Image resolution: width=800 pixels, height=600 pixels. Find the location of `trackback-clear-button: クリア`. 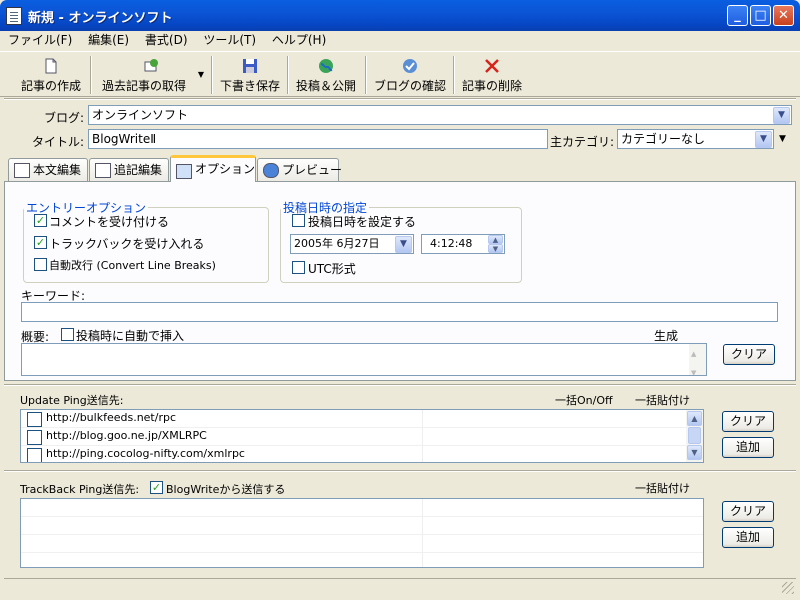

trackback-clear-button: クリア is located at coordinates (748, 511).